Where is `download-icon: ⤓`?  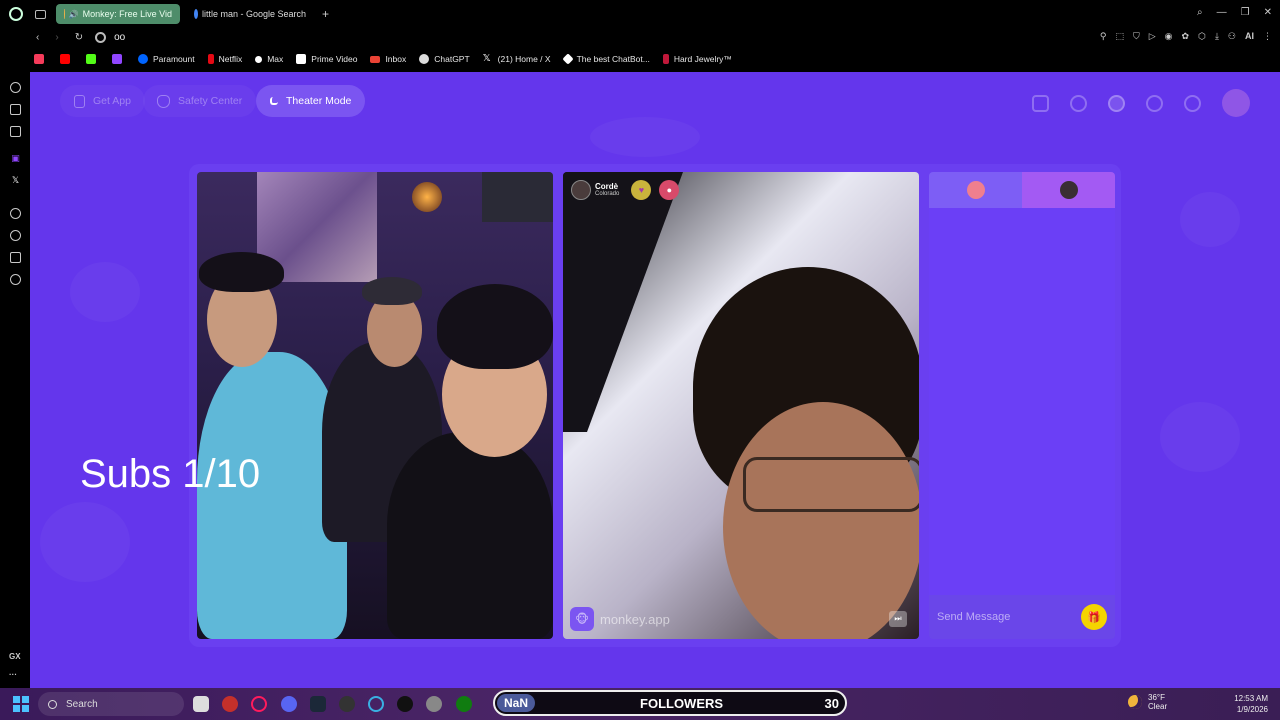 download-icon: ⤓ is located at coordinates (1217, 36).